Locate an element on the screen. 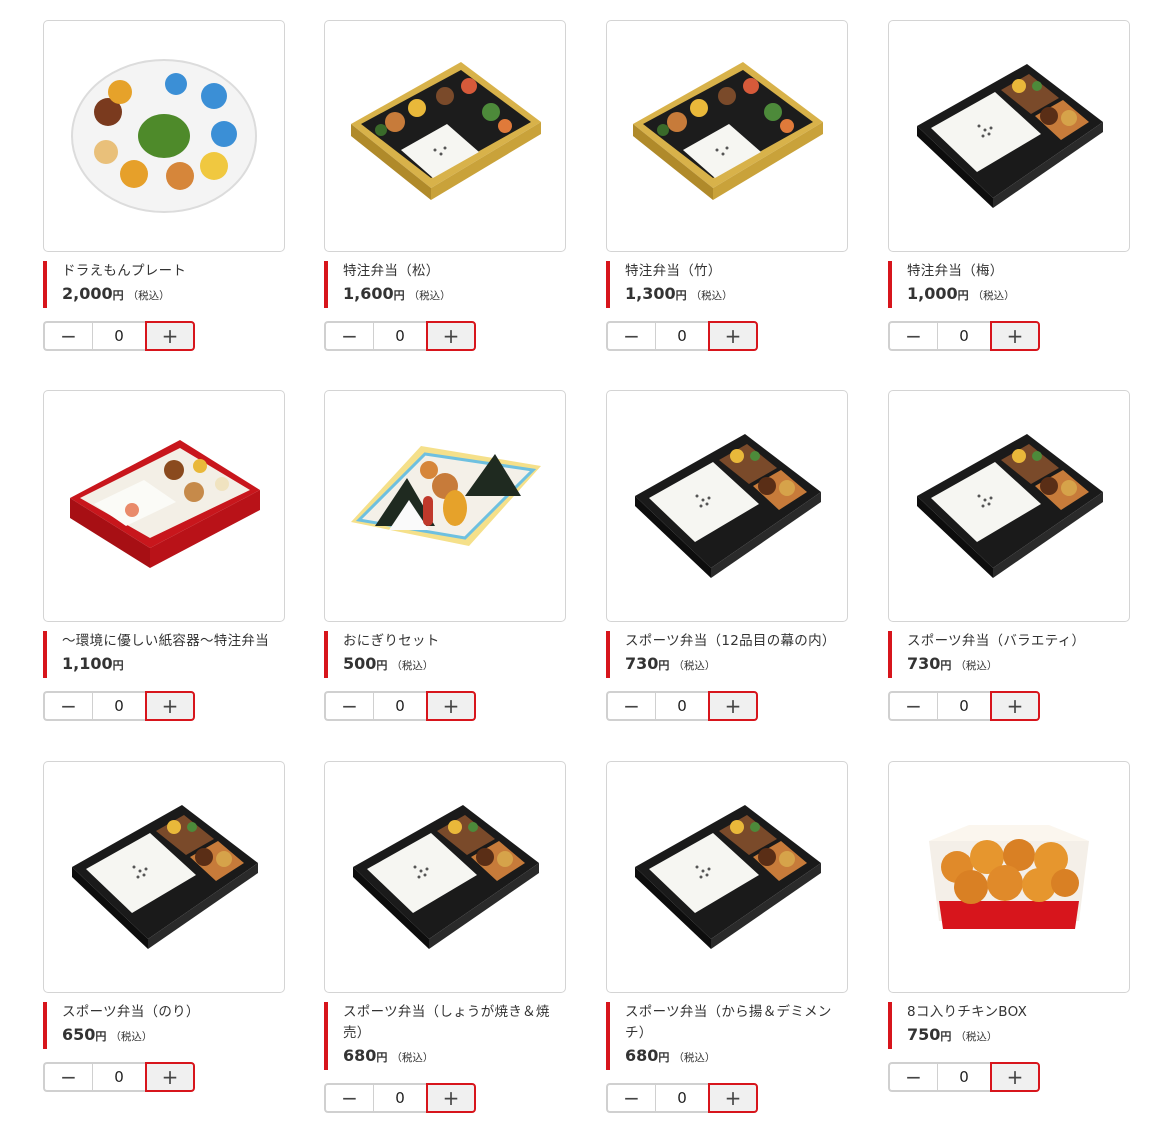  product-info: ドラえもんプレート 2,000円 （税込） is located at coordinates (164, 284).